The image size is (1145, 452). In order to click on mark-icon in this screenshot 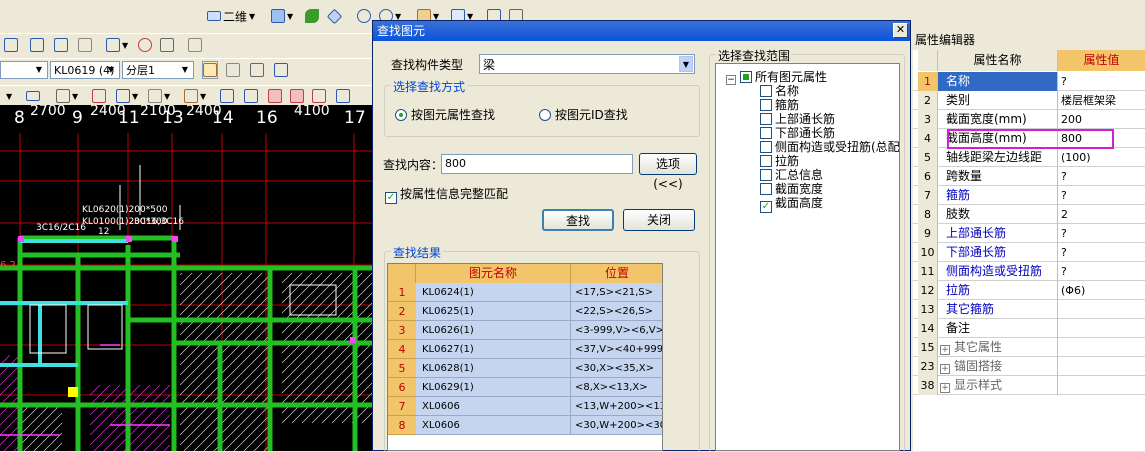, I will do `click(275, 96)`.